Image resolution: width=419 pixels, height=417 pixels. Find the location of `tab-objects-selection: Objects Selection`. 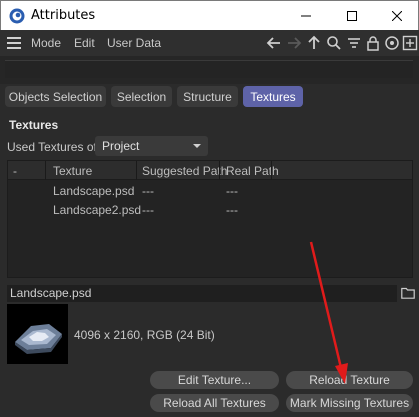

tab-objects-selection: Objects Selection is located at coordinates (55, 96).